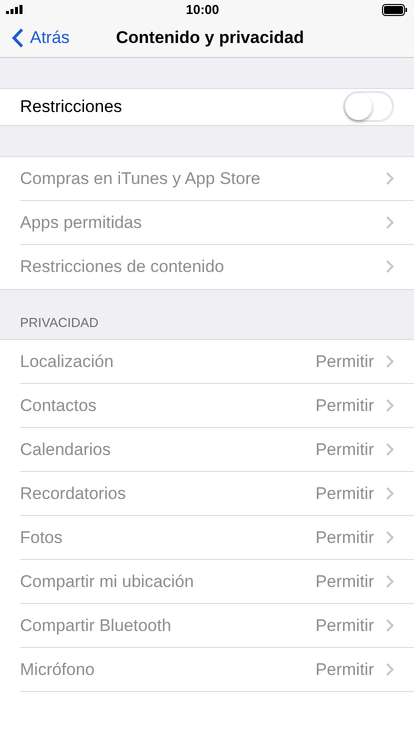 This screenshot has height=736, width=414. What do you see at coordinates (59, 323) in the screenshot?
I see `section-header: PRIVACIDAD` at bounding box center [59, 323].